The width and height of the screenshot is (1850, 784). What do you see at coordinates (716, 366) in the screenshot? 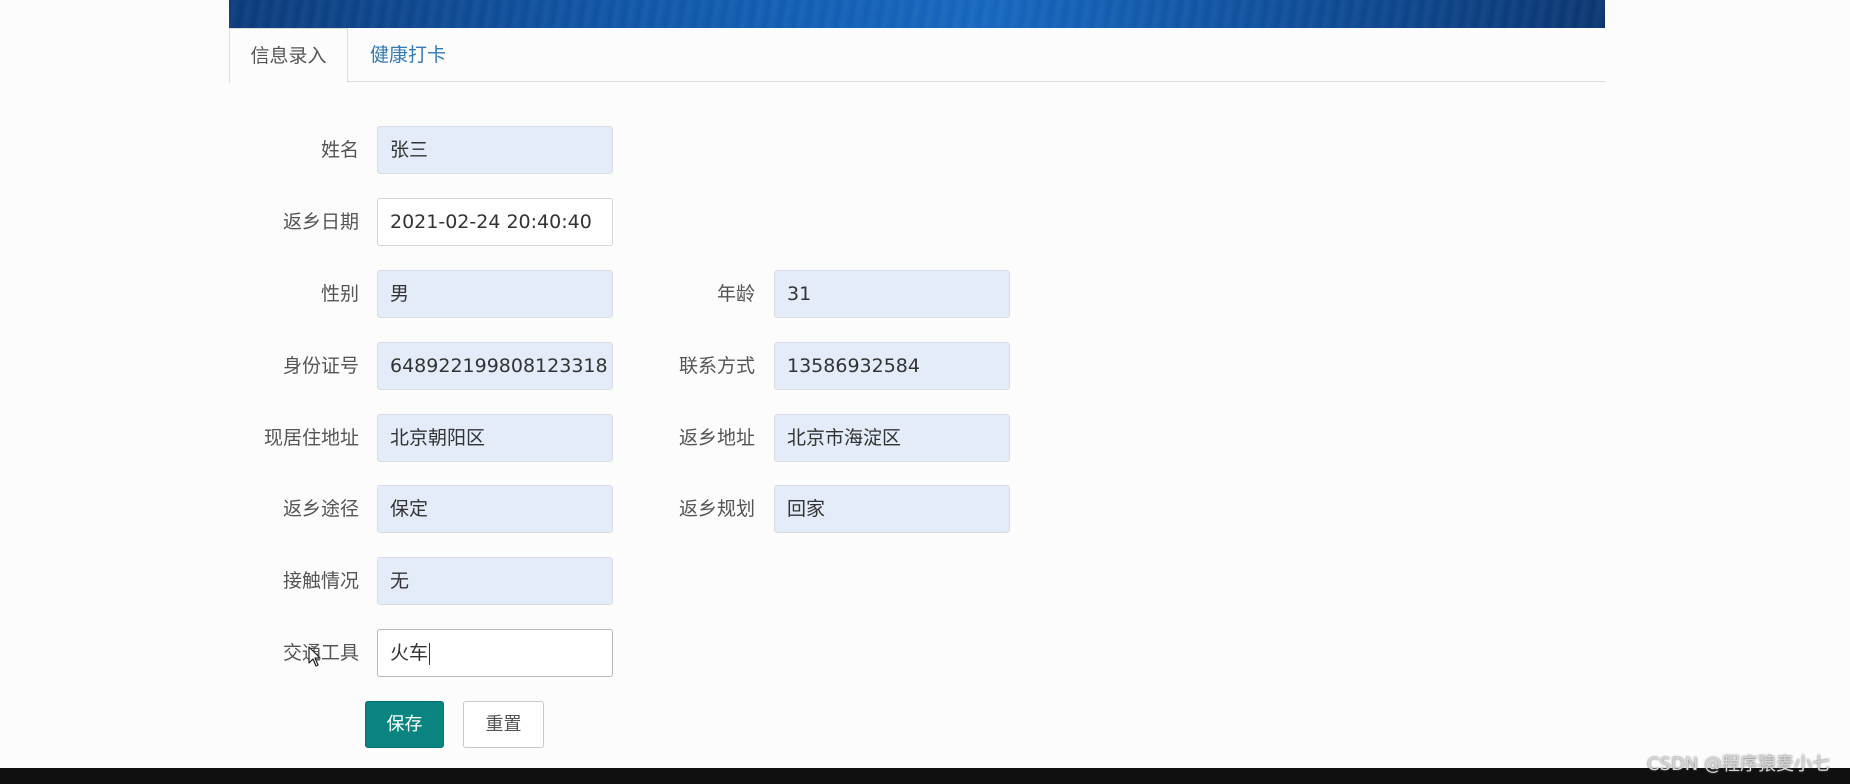
I see `contact-label: 联系方式` at bounding box center [716, 366].